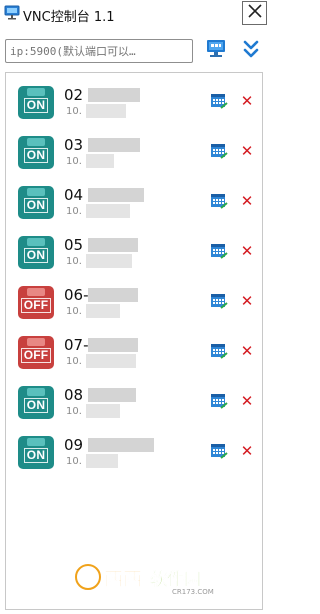  I want to click on svg-text: CR173.COM, so click(193, 592).